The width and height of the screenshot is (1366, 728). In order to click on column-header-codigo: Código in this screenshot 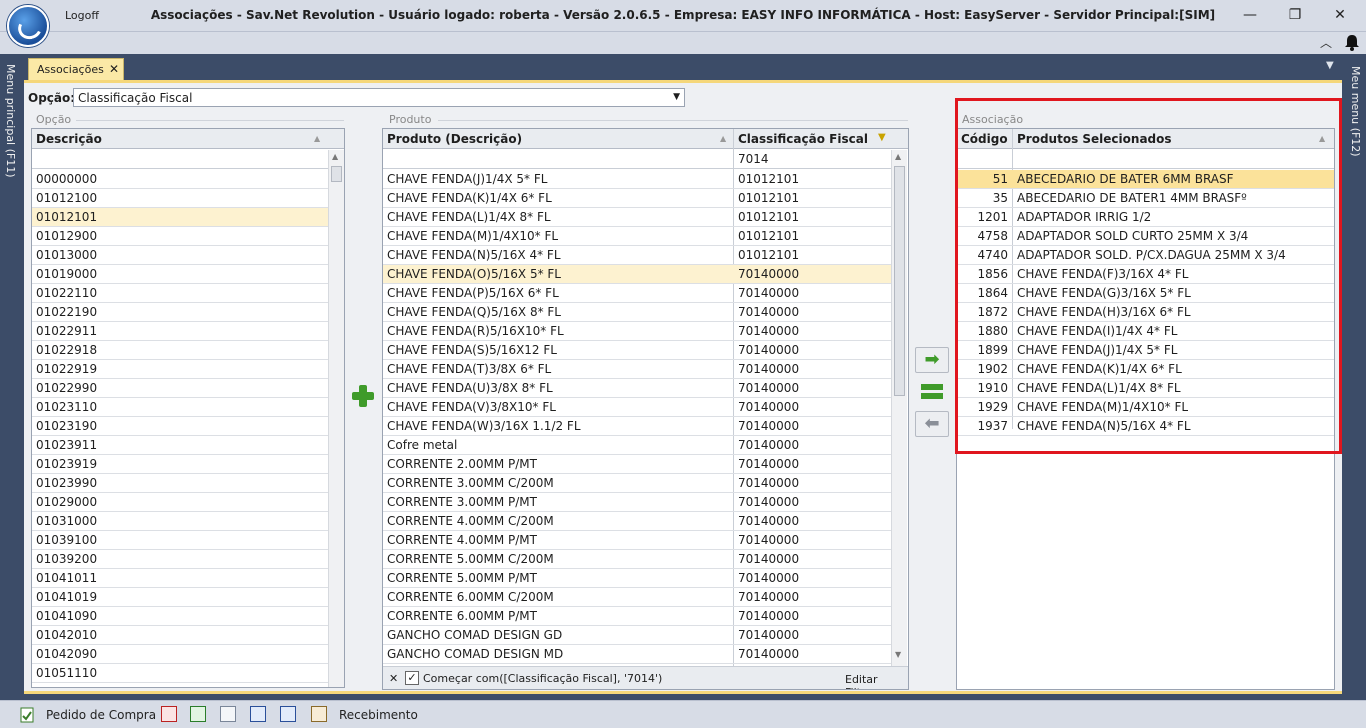, I will do `click(984, 139)`.